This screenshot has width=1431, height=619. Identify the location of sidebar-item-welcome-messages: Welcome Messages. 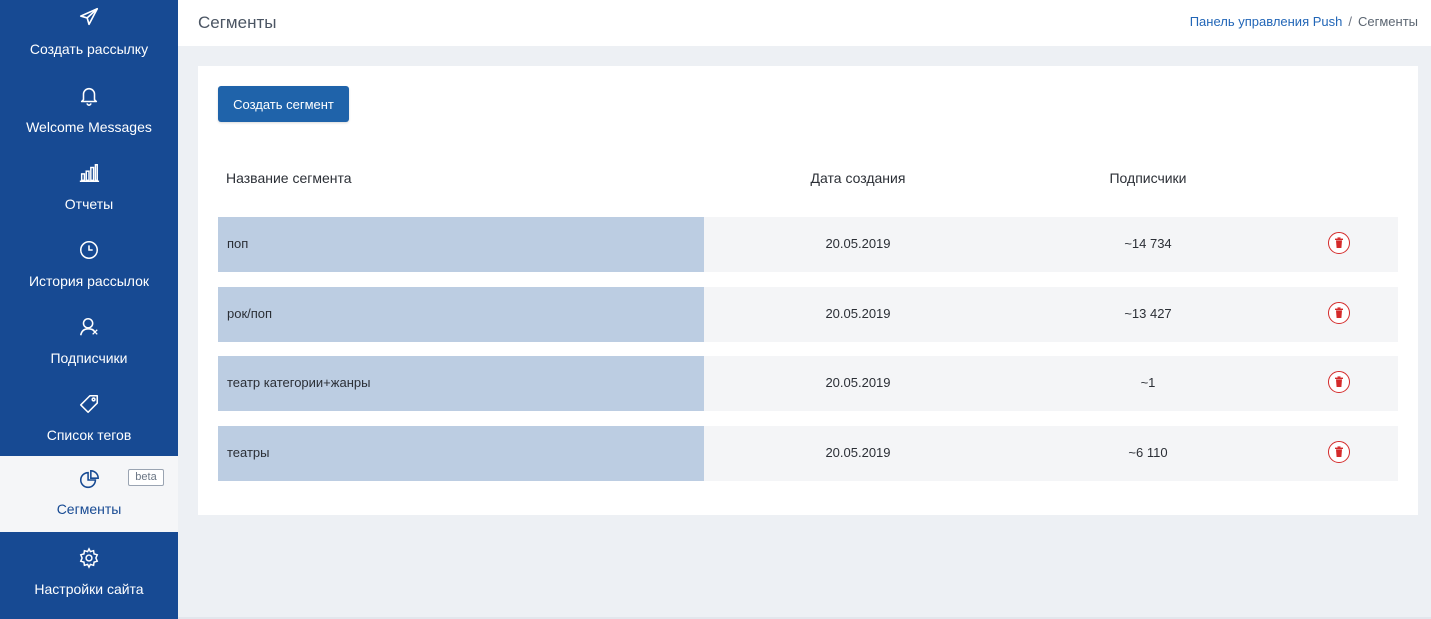
(89, 116).